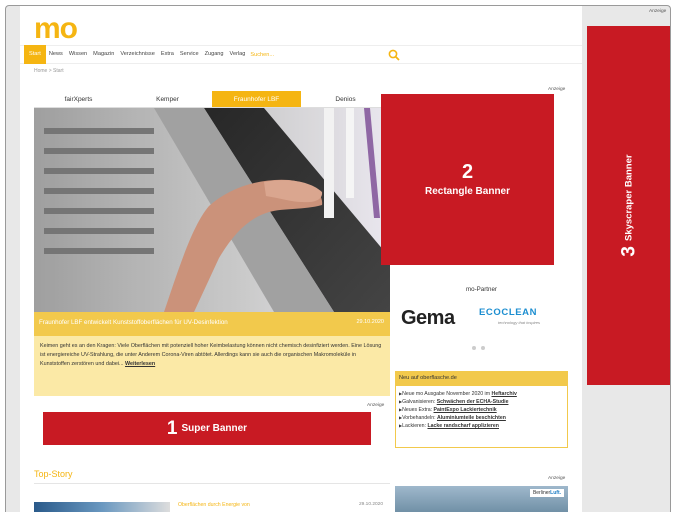 This screenshot has width=676, height=512. I want to click on skyscraper-banner-content: 3 Skyscraper Banner, so click(629, 205).